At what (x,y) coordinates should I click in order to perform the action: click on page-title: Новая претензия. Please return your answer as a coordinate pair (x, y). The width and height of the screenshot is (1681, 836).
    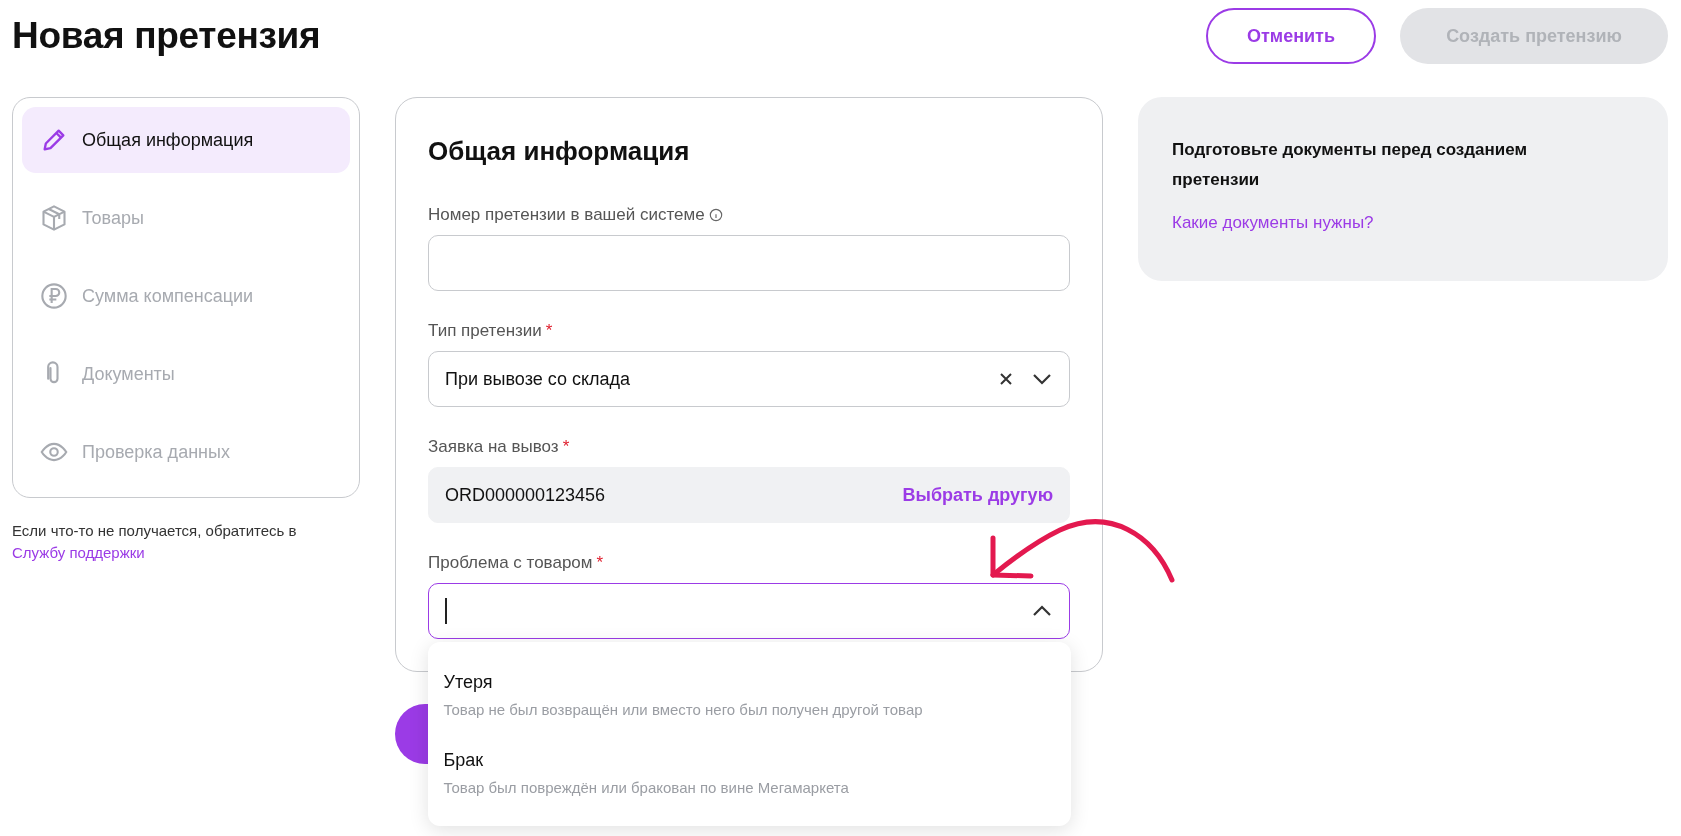
    Looking at the image, I should click on (166, 36).